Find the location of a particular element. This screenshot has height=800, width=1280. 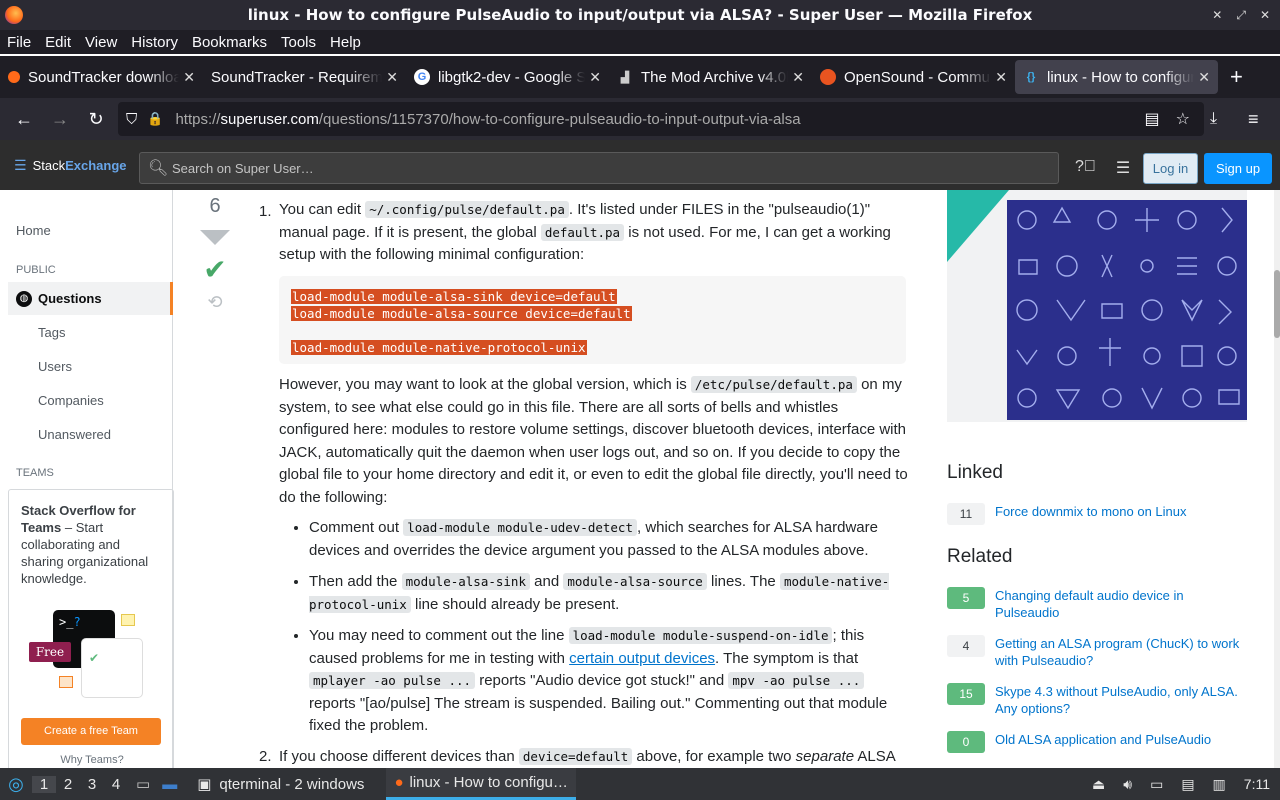

shield-icon: ⛉ is located at coordinates (131, 119).